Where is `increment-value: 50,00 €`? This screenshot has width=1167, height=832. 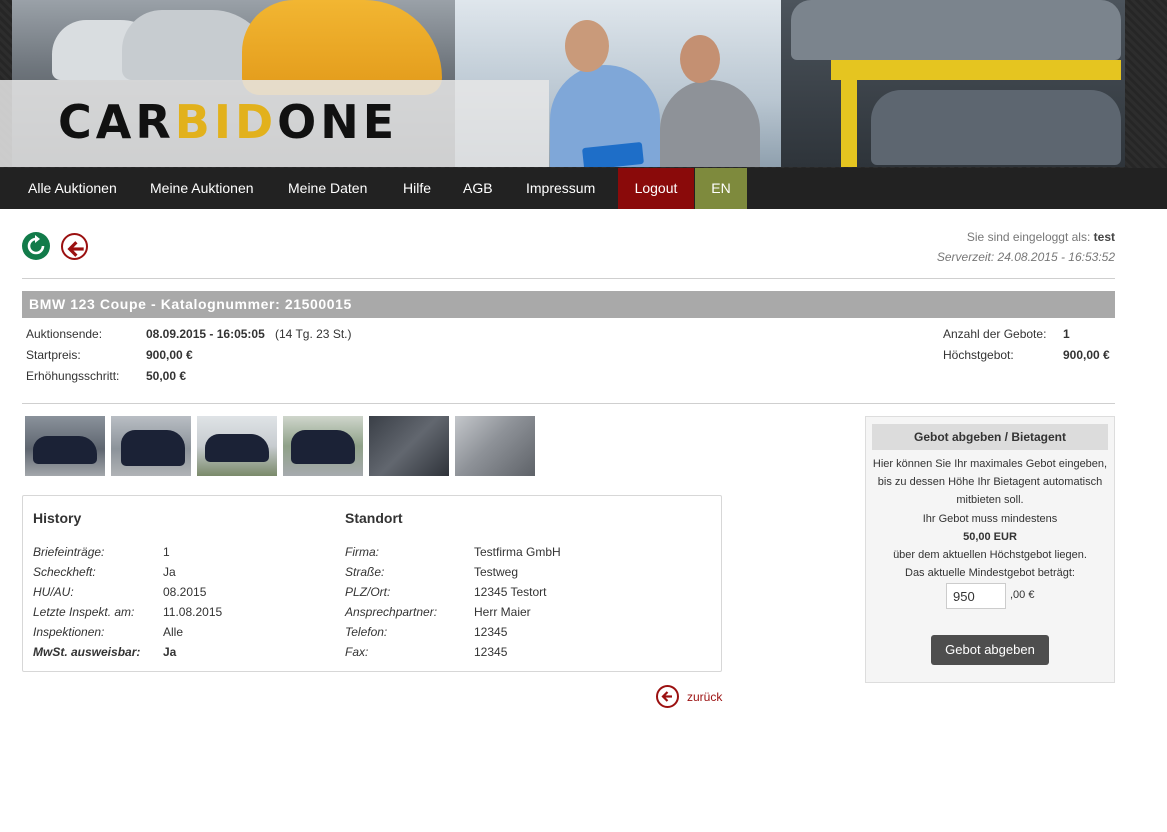 increment-value: 50,00 € is located at coordinates (166, 376).